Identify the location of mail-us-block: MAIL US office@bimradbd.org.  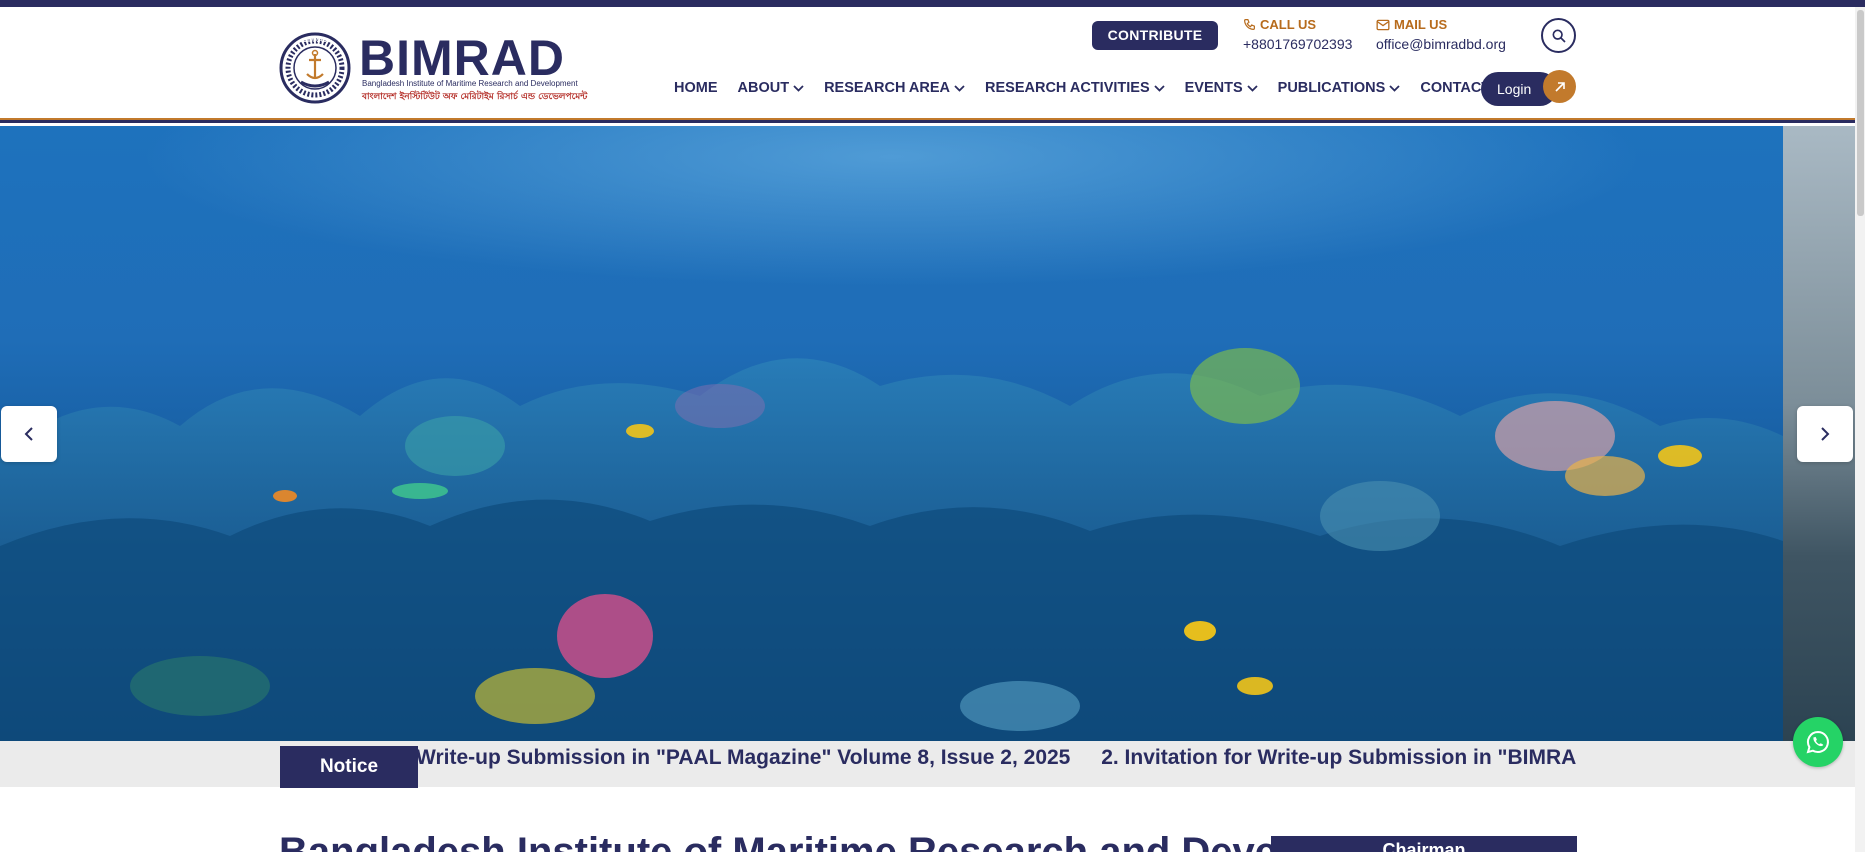
(1441, 34).